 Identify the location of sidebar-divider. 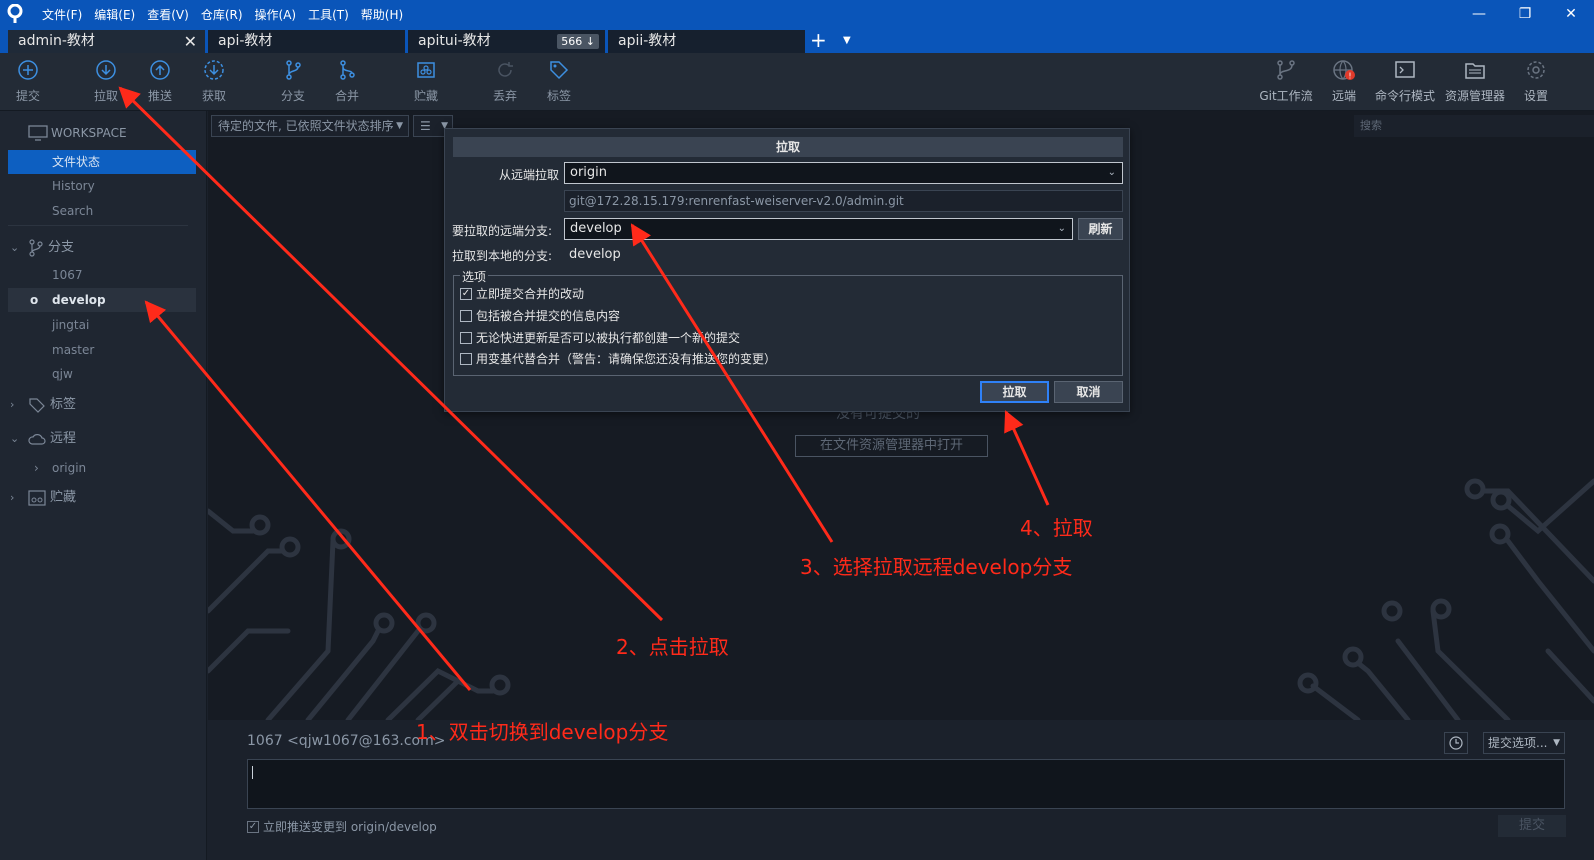
(98, 225).